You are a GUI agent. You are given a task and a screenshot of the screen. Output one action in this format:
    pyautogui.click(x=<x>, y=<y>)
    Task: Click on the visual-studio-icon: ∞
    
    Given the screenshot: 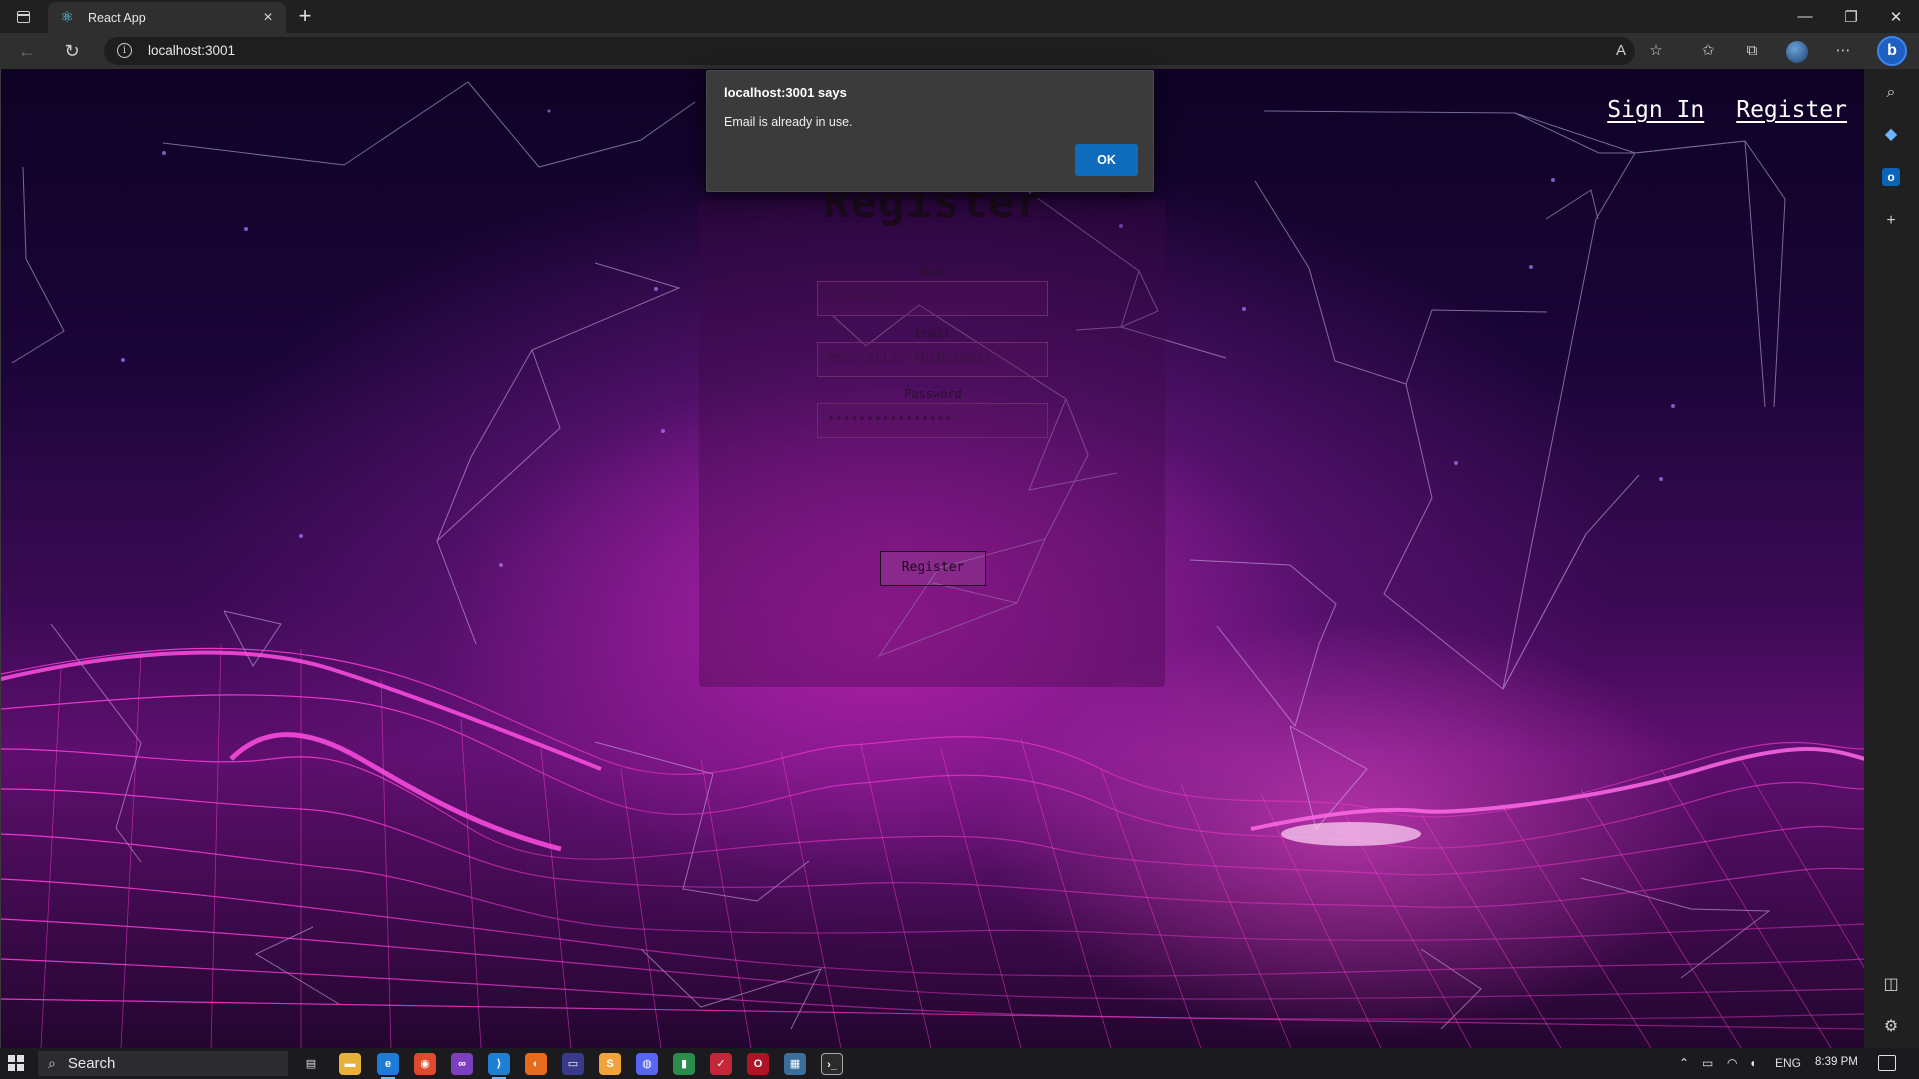 What is the action you would take?
    pyautogui.click(x=462, y=1064)
    